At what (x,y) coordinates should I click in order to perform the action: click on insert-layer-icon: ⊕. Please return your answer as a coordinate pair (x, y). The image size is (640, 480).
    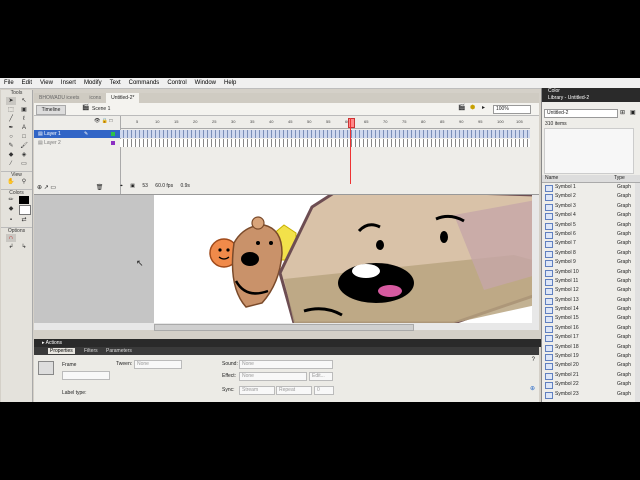
    Looking at the image, I should click on (39, 188).